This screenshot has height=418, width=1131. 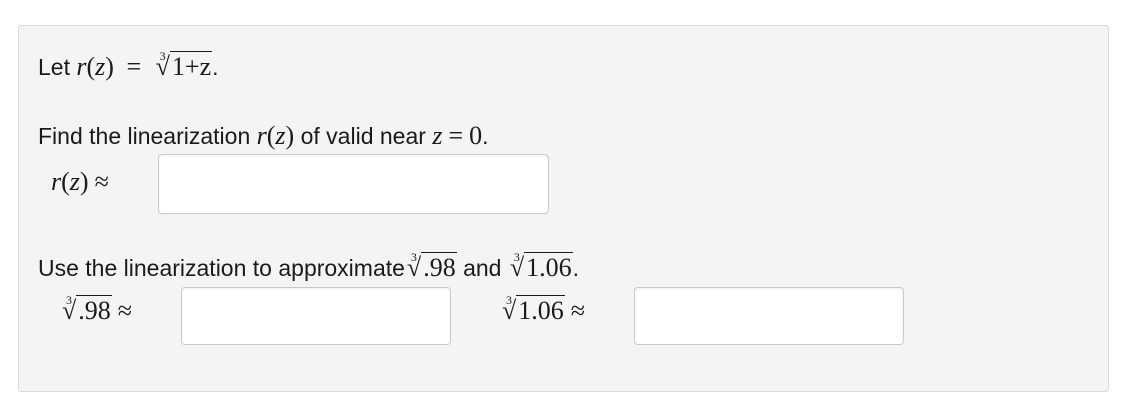 I want to click on cube-root-expression: 3 √1+z, so click(x=184, y=65).